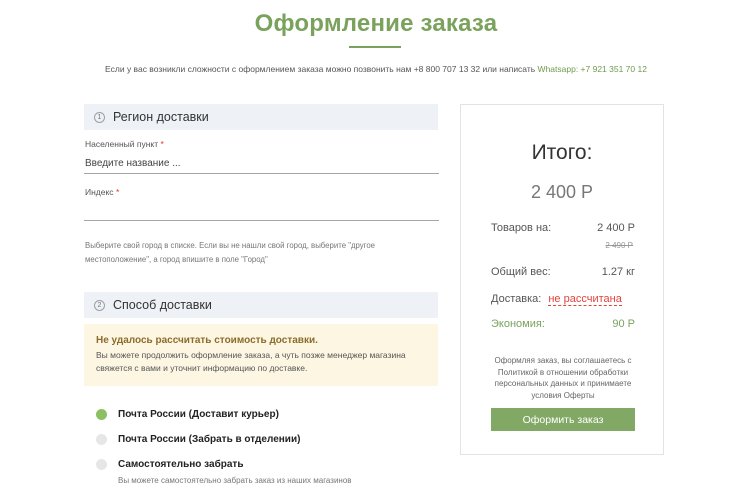  Describe the element at coordinates (209, 439) in the screenshot. I see `delivery-option-label: Почта России (Забрать в отделении)` at that location.